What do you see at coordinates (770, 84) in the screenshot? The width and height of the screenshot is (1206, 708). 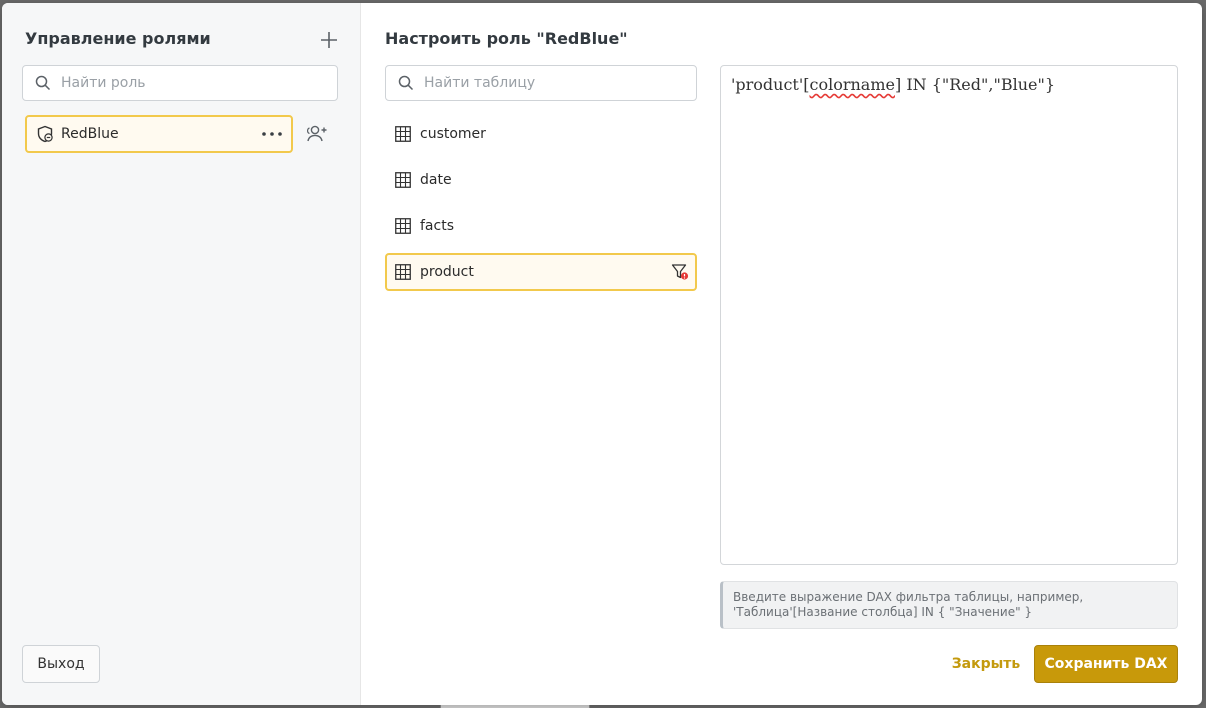 I see `dax-code-part: 'product'[` at bounding box center [770, 84].